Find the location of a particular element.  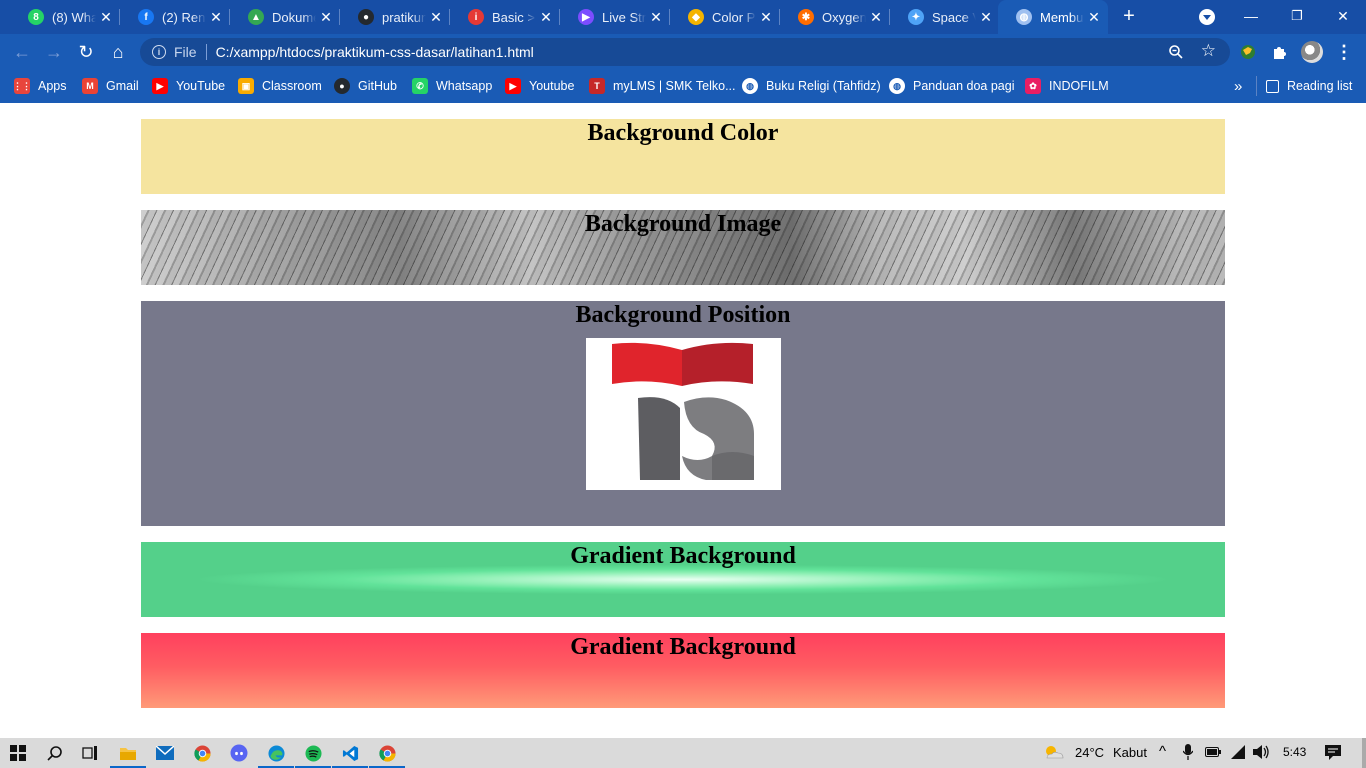

bookmark-indofilm: ✿ INDOFILM is located at coordinates (1067, 86).